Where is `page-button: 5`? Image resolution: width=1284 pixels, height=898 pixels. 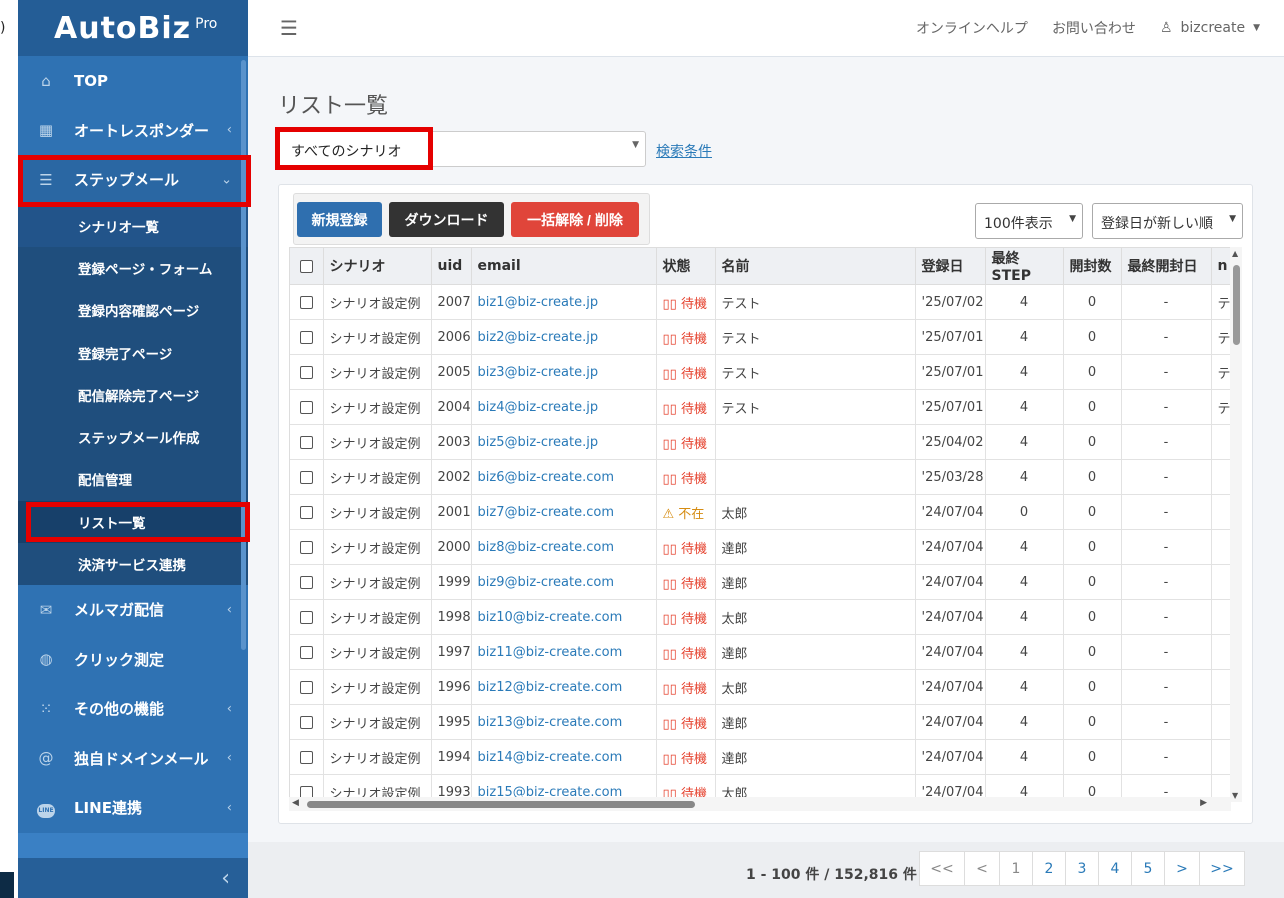 page-button: 5 is located at coordinates (1148, 868).